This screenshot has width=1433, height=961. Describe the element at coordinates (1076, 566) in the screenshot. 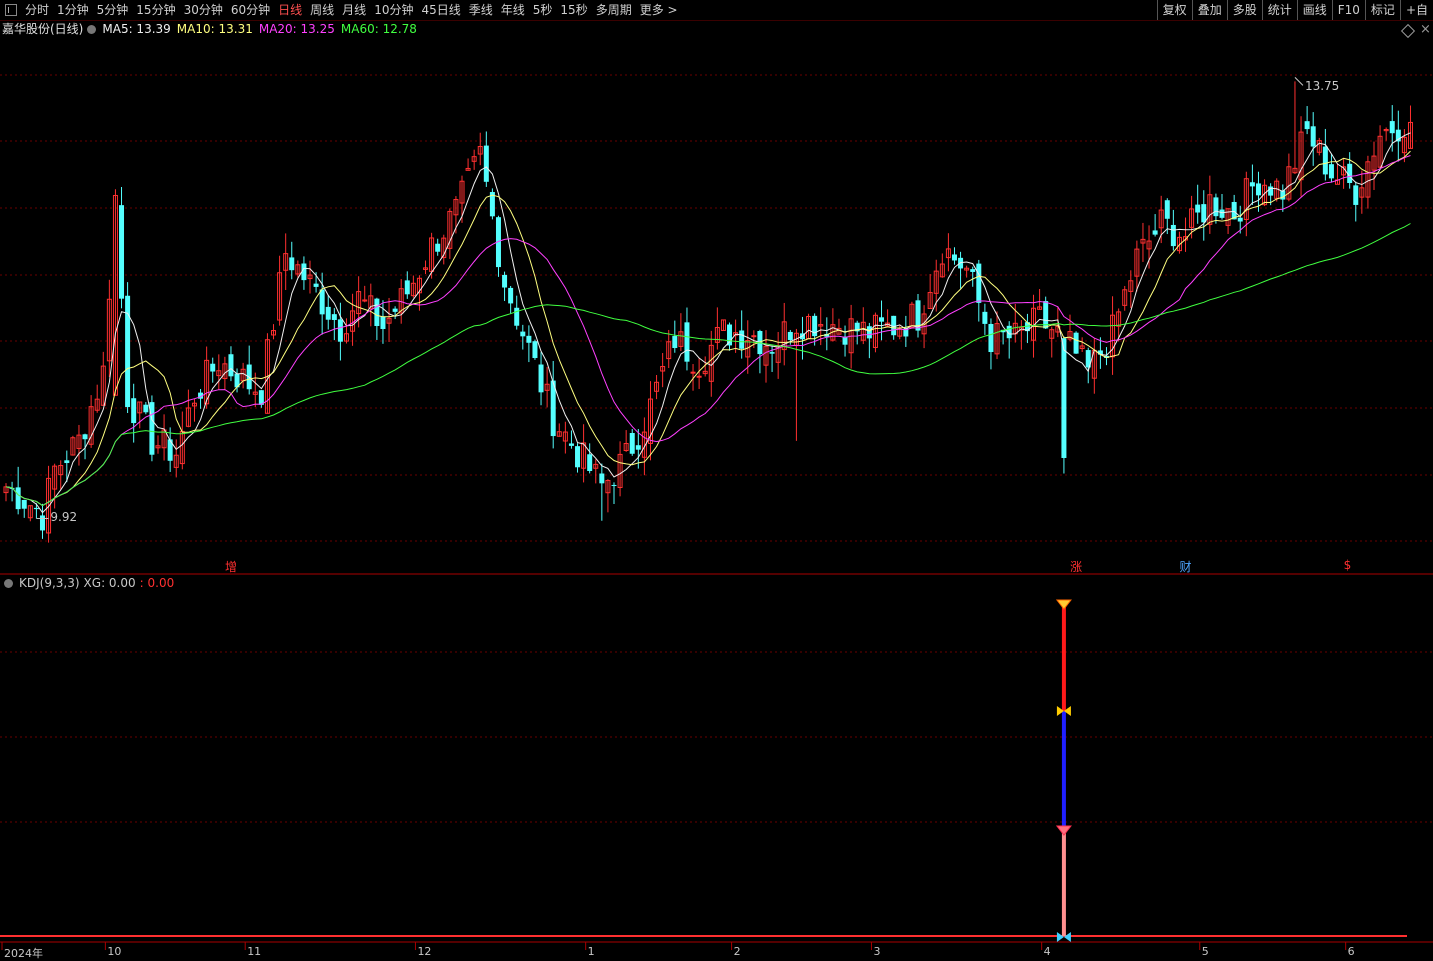

I see `event-marker: 涨` at that location.